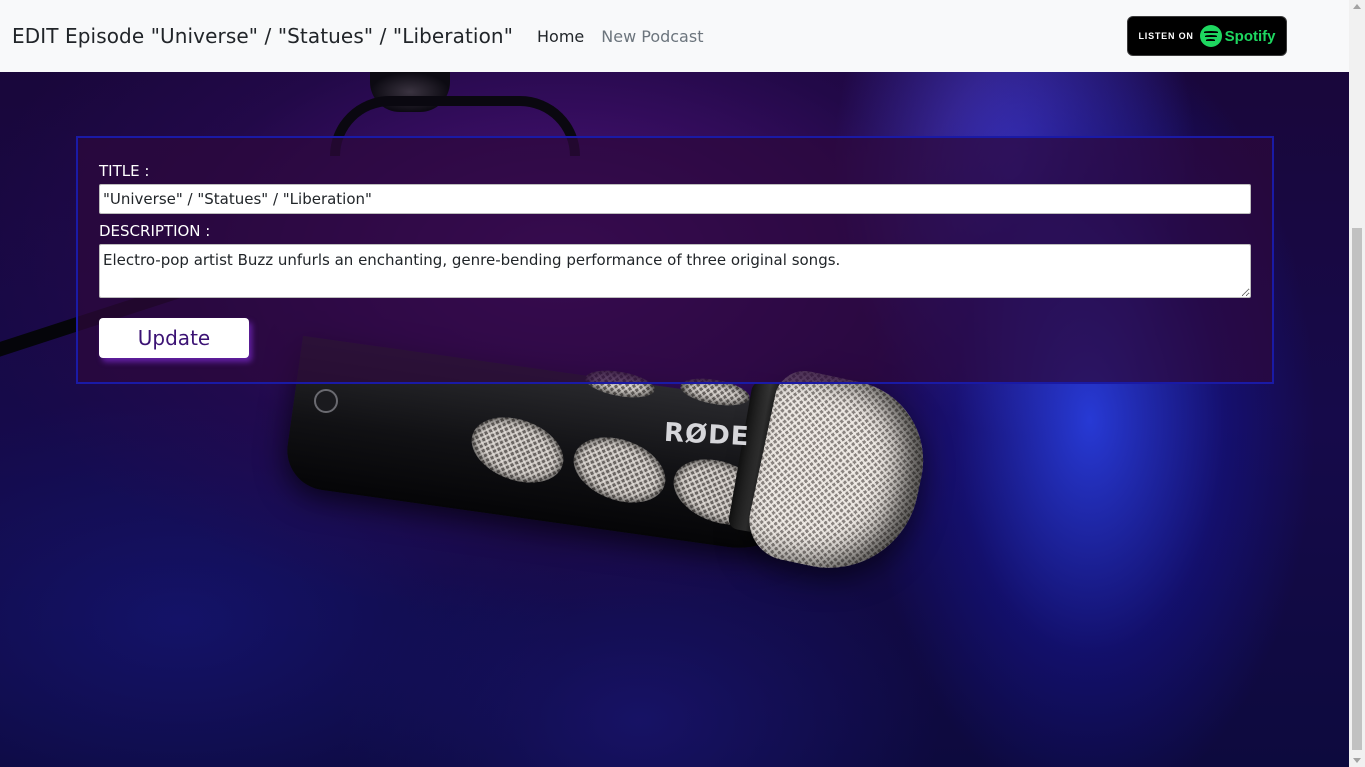  I want to click on spotify-badge-prefix: LISTEN ON, so click(1166, 36).